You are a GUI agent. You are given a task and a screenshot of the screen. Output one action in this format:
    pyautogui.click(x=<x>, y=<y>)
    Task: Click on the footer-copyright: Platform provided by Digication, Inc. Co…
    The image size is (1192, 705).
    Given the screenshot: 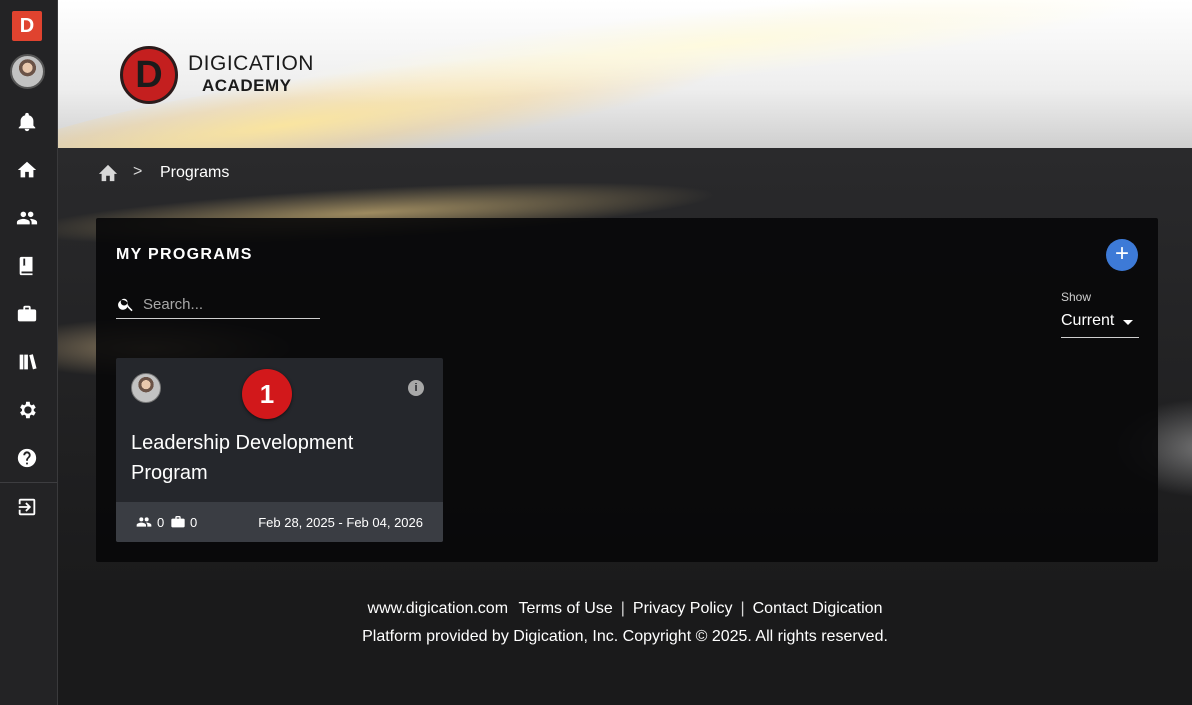 What is the action you would take?
    pyautogui.click(x=625, y=636)
    